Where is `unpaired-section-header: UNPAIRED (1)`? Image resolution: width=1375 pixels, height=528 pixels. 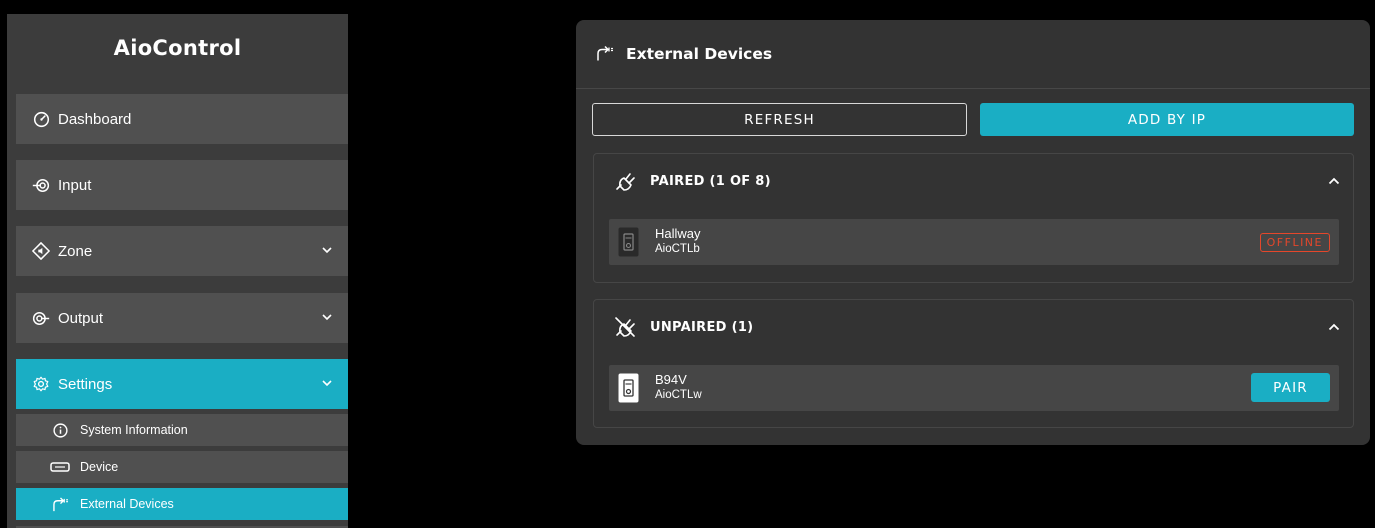 unpaired-section-header: UNPAIRED (1) is located at coordinates (973, 327).